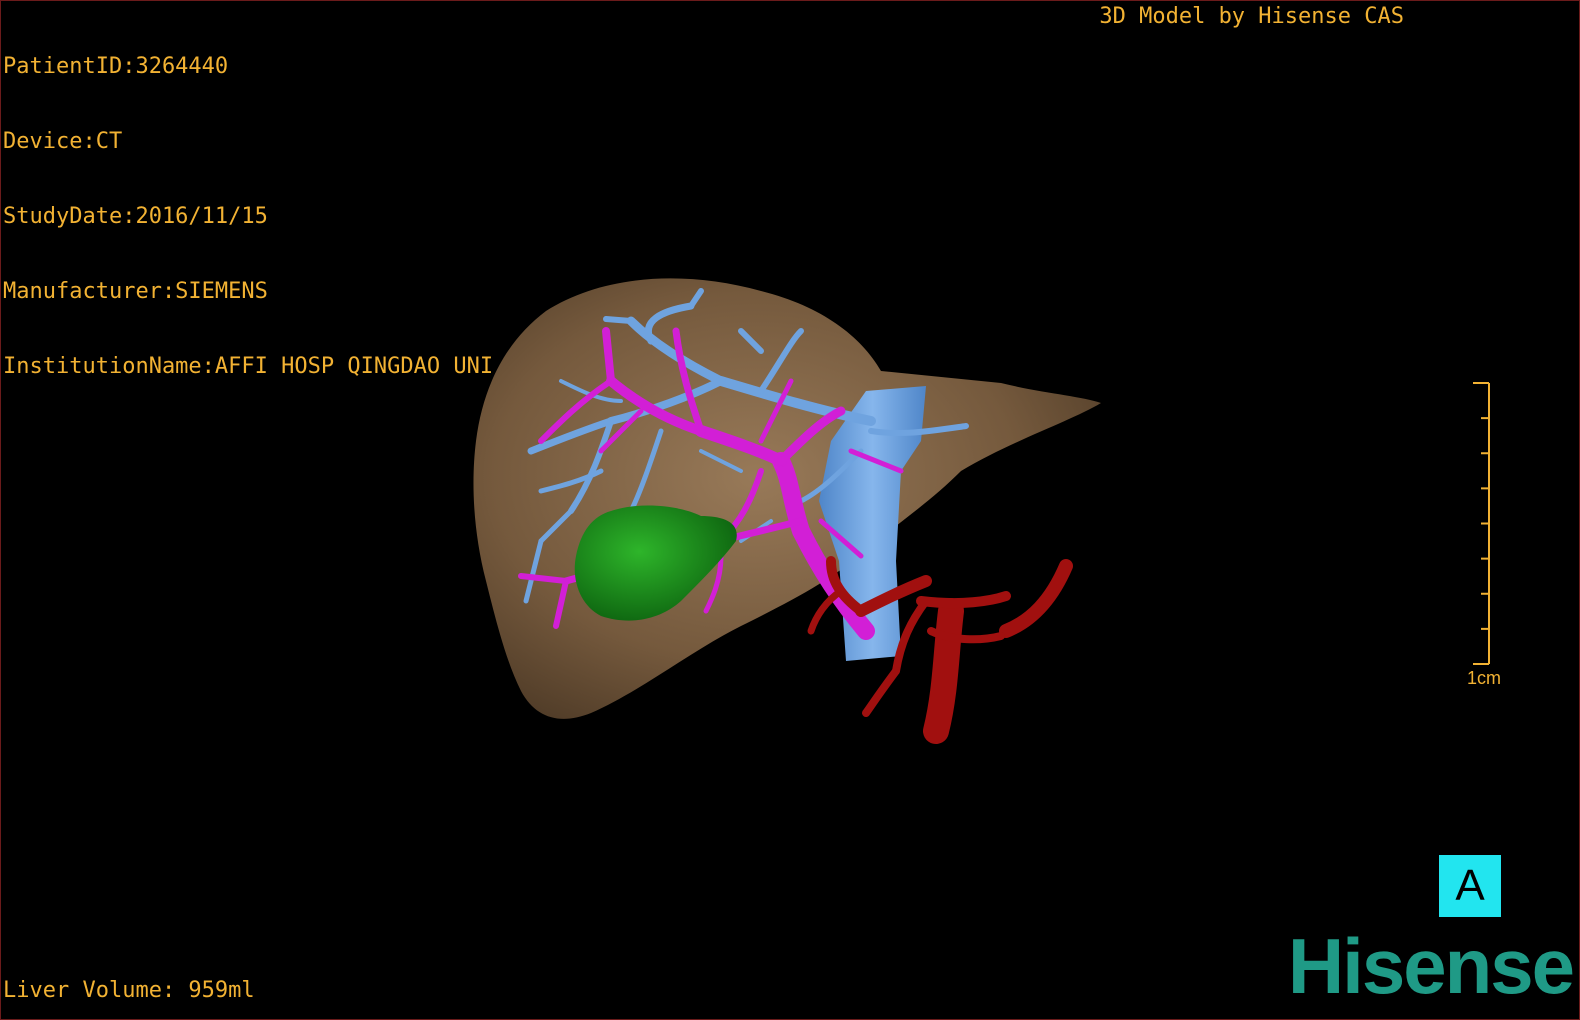 This screenshot has width=1580, height=1020. I want to click on scale-bar-label: 1cm, so click(1483, 678).